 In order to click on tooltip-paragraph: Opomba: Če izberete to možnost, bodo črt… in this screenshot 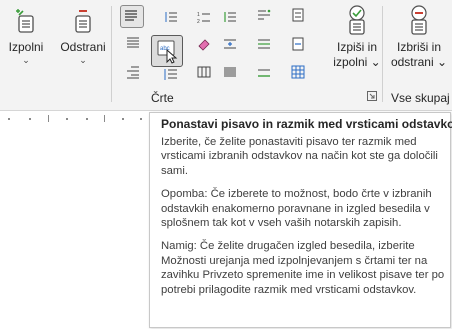, I will do `click(296, 209)`.